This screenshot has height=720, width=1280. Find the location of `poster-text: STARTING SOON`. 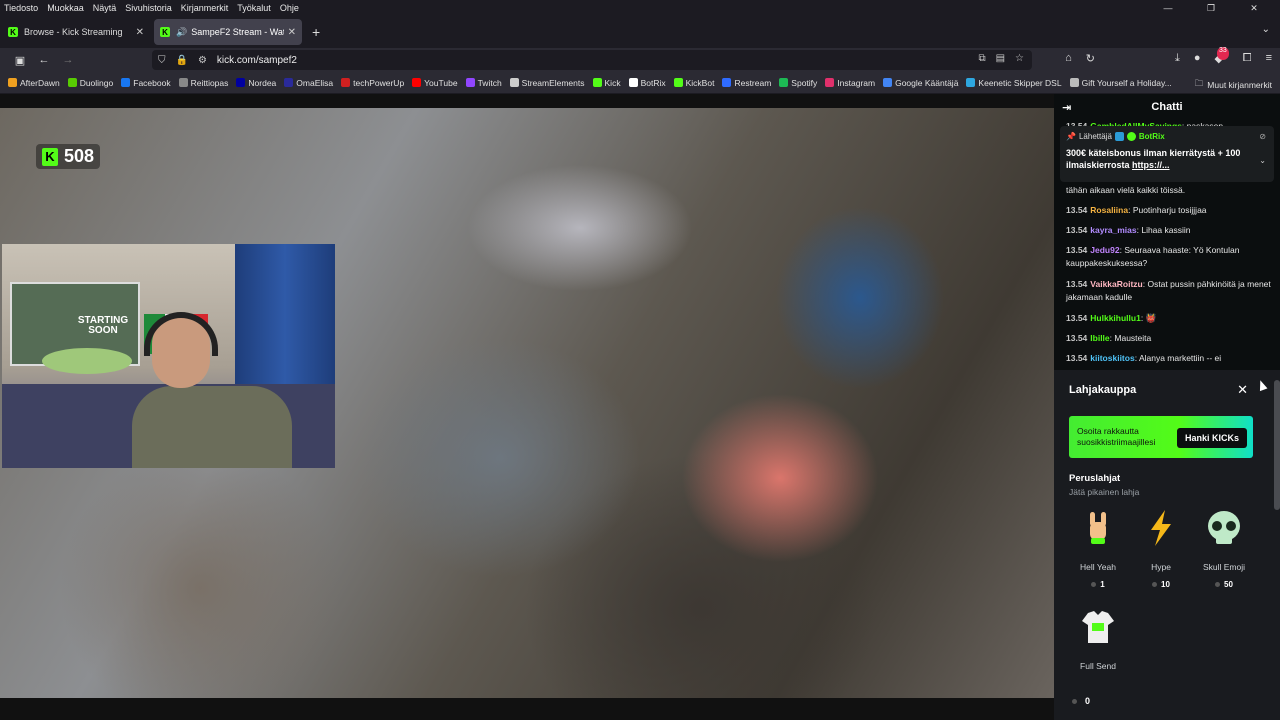

poster-text: STARTING SOON is located at coordinates (103, 325).